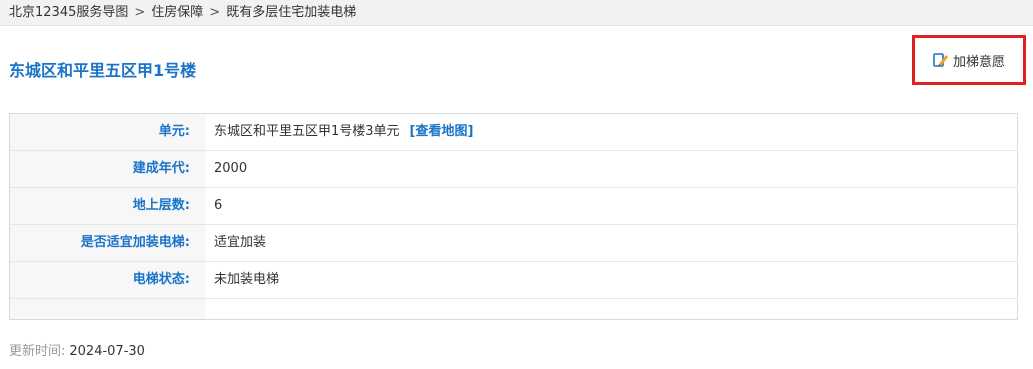 The image size is (1033, 369). Describe the element at coordinates (513, 206) in the screenshot. I see `info-row-floors: 地上层数: 6` at that location.